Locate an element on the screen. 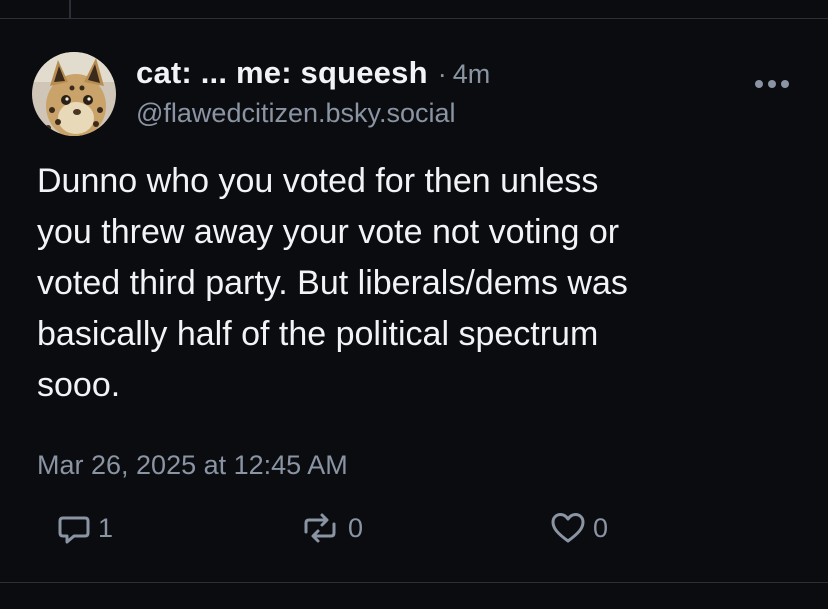 The image size is (828, 609). post-header: cat: ... me: squeesh · 4m is located at coordinates (313, 75).